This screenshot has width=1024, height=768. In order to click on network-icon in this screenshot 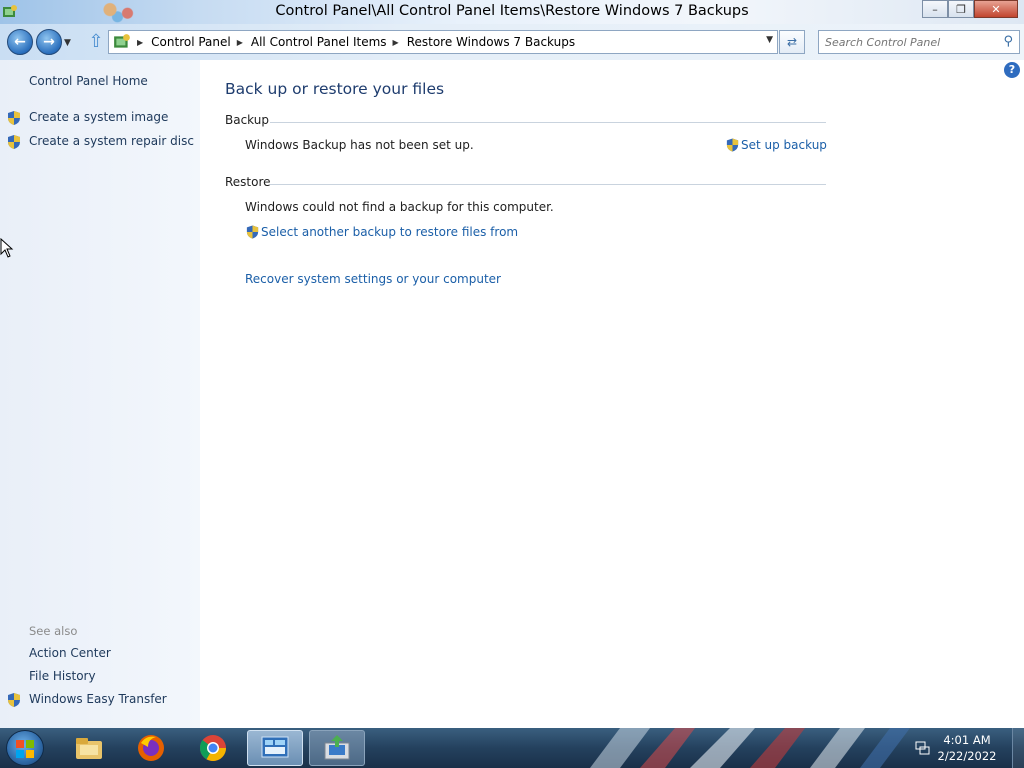, I will do `click(923, 748)`.